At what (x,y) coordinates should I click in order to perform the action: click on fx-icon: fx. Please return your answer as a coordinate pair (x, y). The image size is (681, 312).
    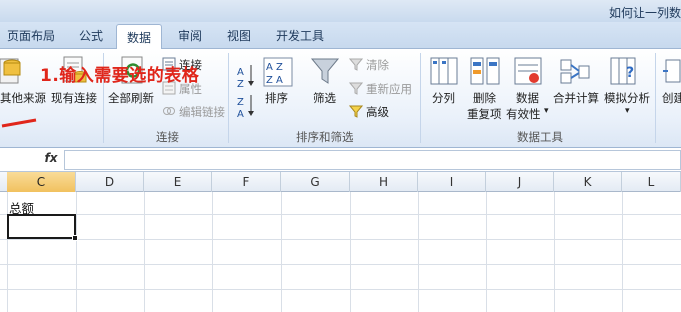
    Looking at the image, I should click on (51, 160).